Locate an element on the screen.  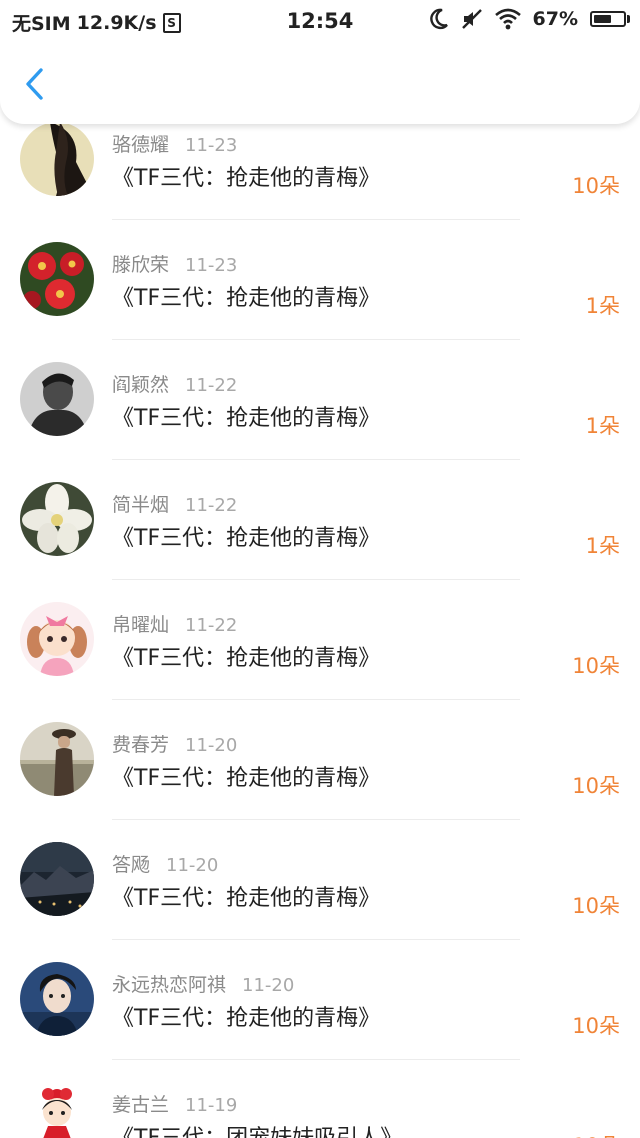
user-name: 永远热恋阿祺 is located at coordinates (169, 985).